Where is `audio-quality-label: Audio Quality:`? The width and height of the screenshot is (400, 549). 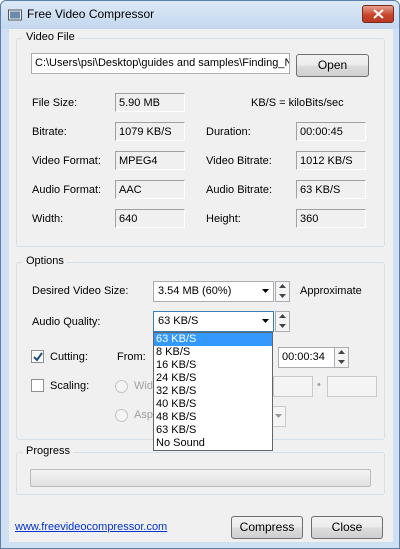
audio-quality-label: Audio Quality: is located at coordinates (66, 322).